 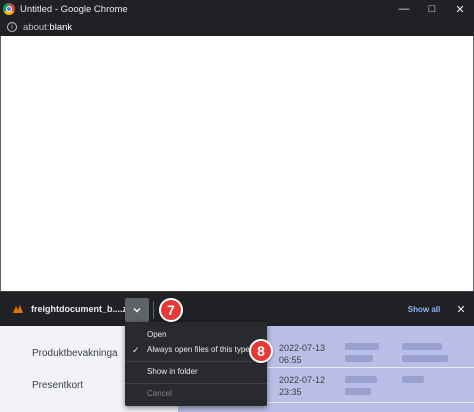 What do you see at coordinates (74, 9) in the screenshot?
I see `window-title: Untitled - Google Chrome` at bounding box center [74, 9].